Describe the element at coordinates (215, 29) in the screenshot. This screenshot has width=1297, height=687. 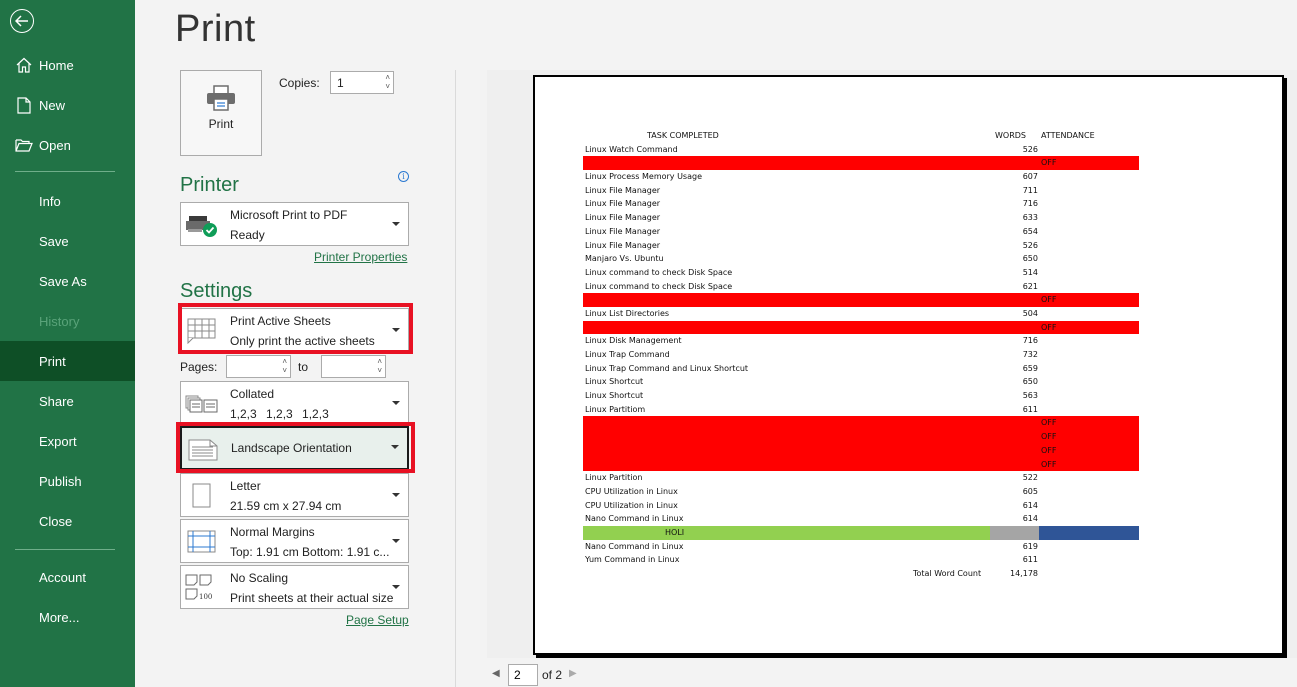
I see `page-title: Print` at that location.